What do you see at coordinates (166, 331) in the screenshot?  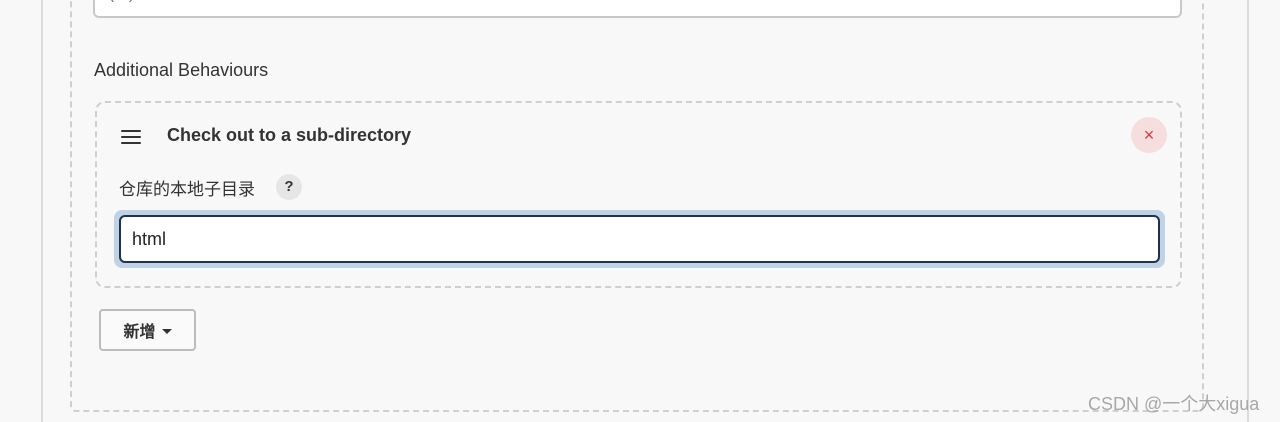 I see `chevron-down-icon` at bounding box center [166, 331].